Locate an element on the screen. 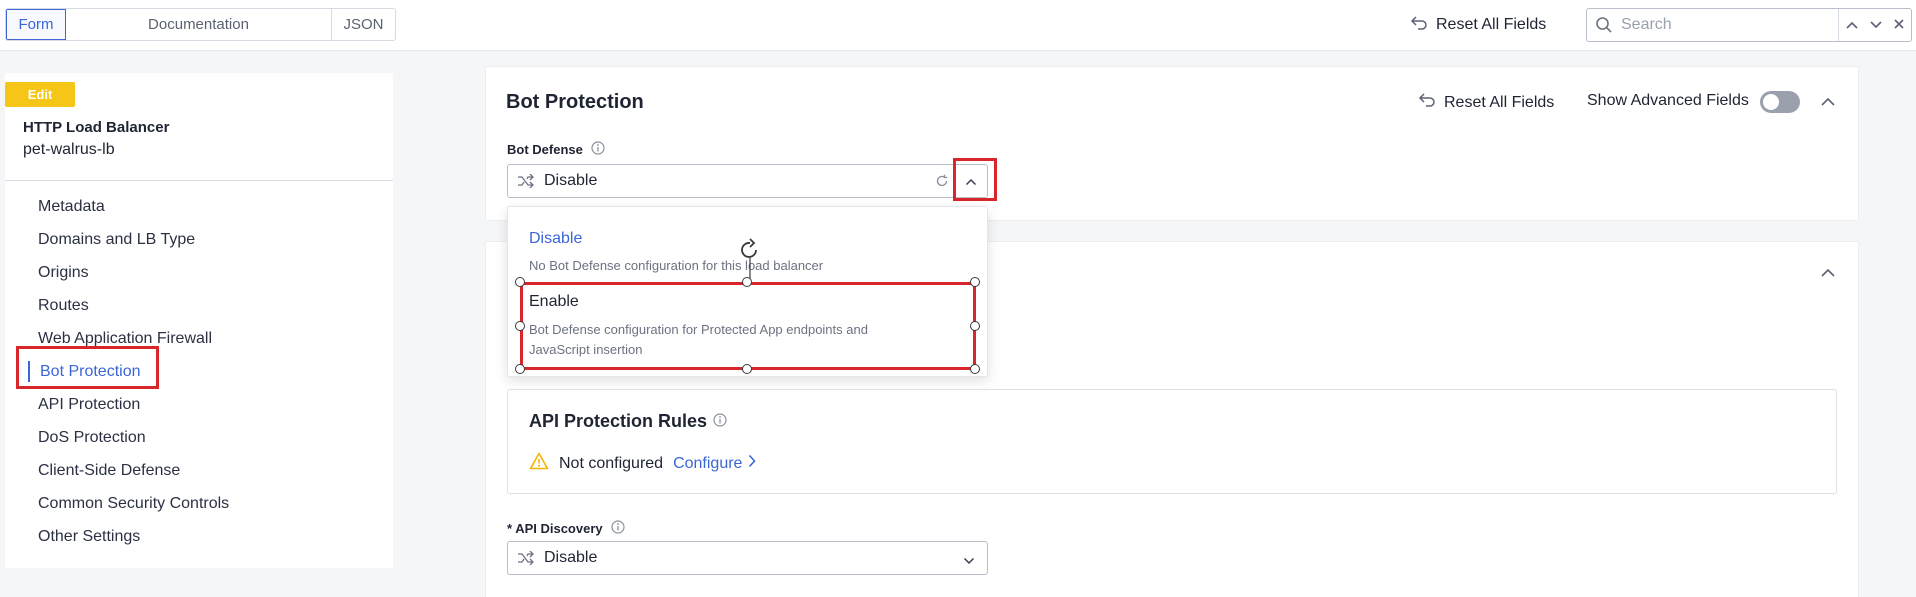  bot-defense-label-text: Bot Defense is located at coordinates (545, 149).